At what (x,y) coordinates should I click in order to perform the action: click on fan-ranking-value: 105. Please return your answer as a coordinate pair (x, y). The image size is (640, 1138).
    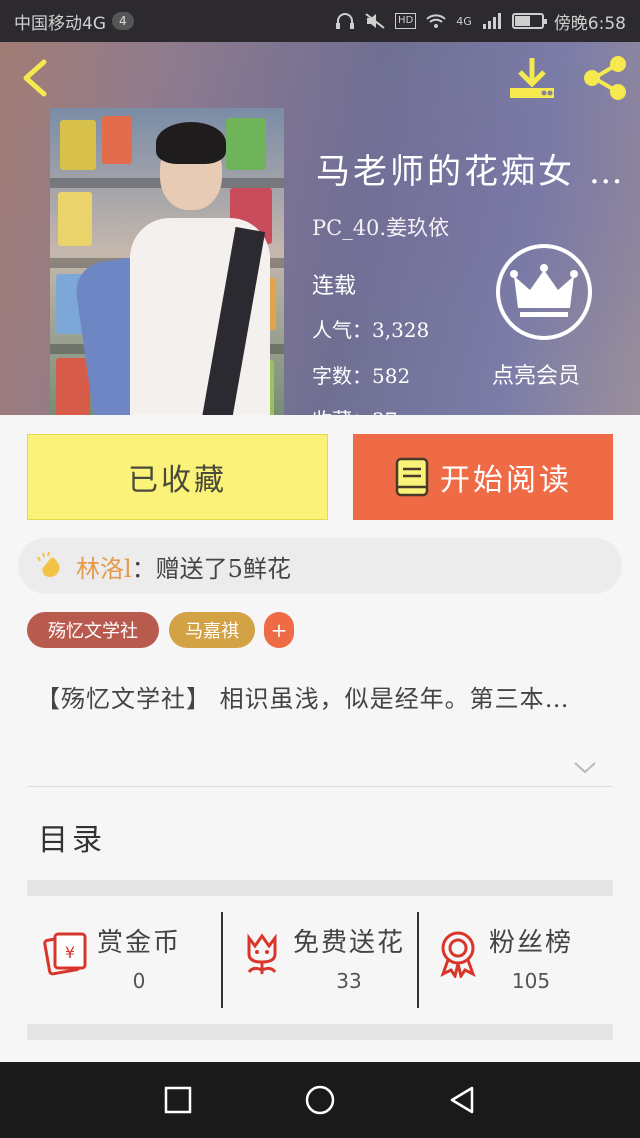
    Looking at the image, I should click on (531, 981).